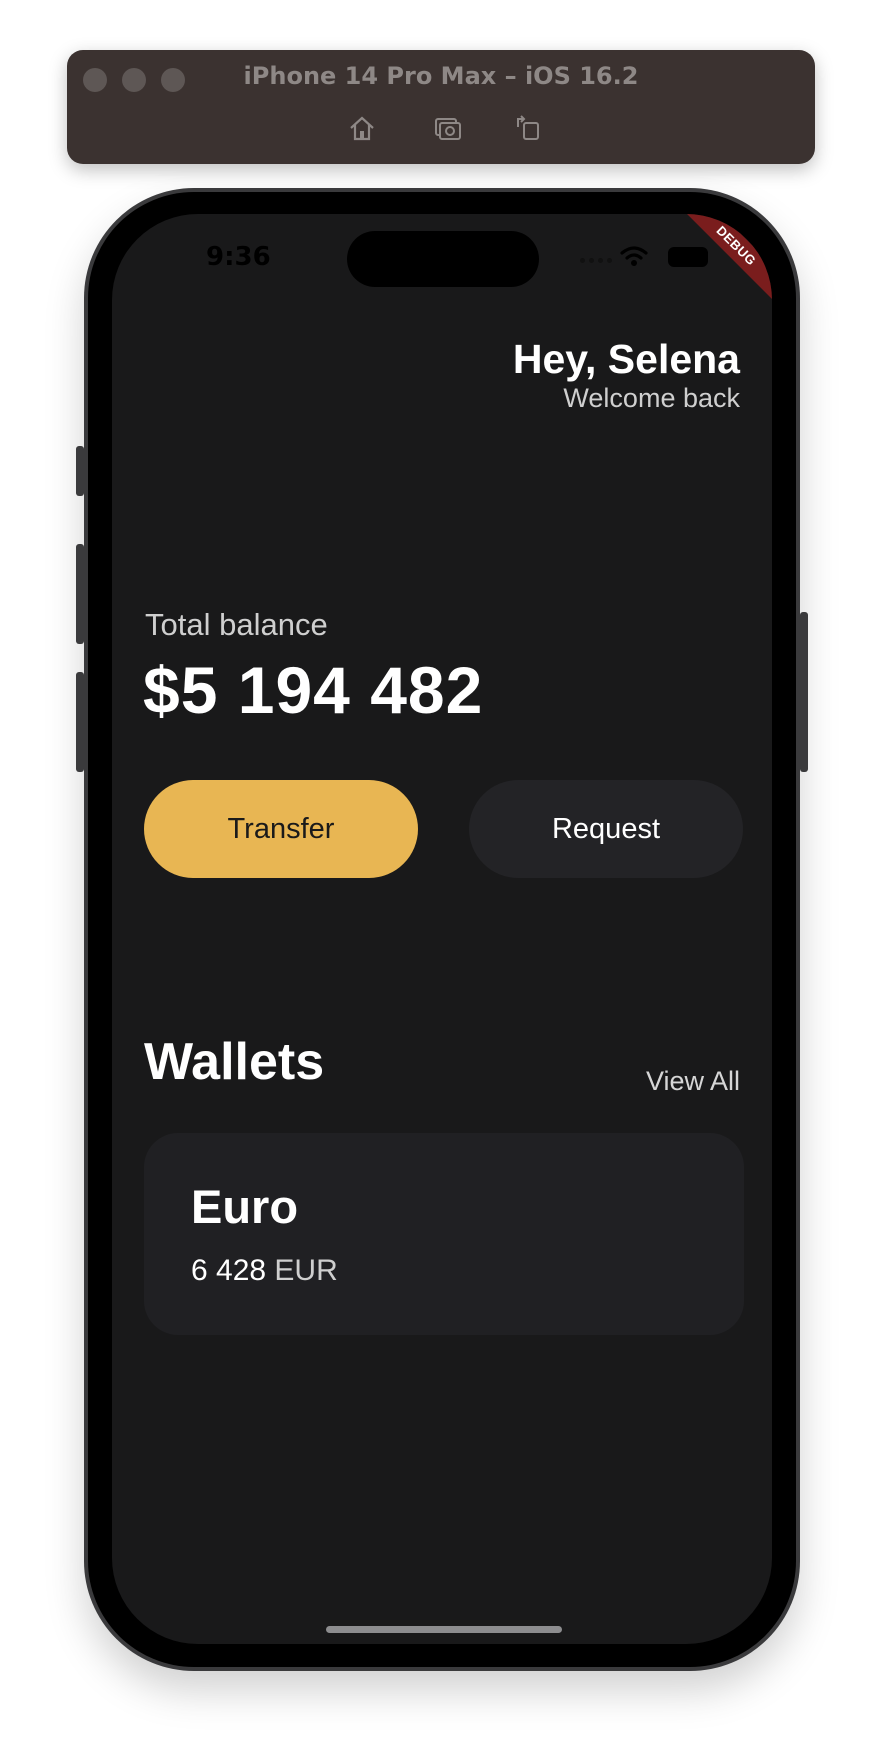  What do you see at coordinates (362, 128) in the screenshot?
I see `home-icon` at bounding box center [362, 128].